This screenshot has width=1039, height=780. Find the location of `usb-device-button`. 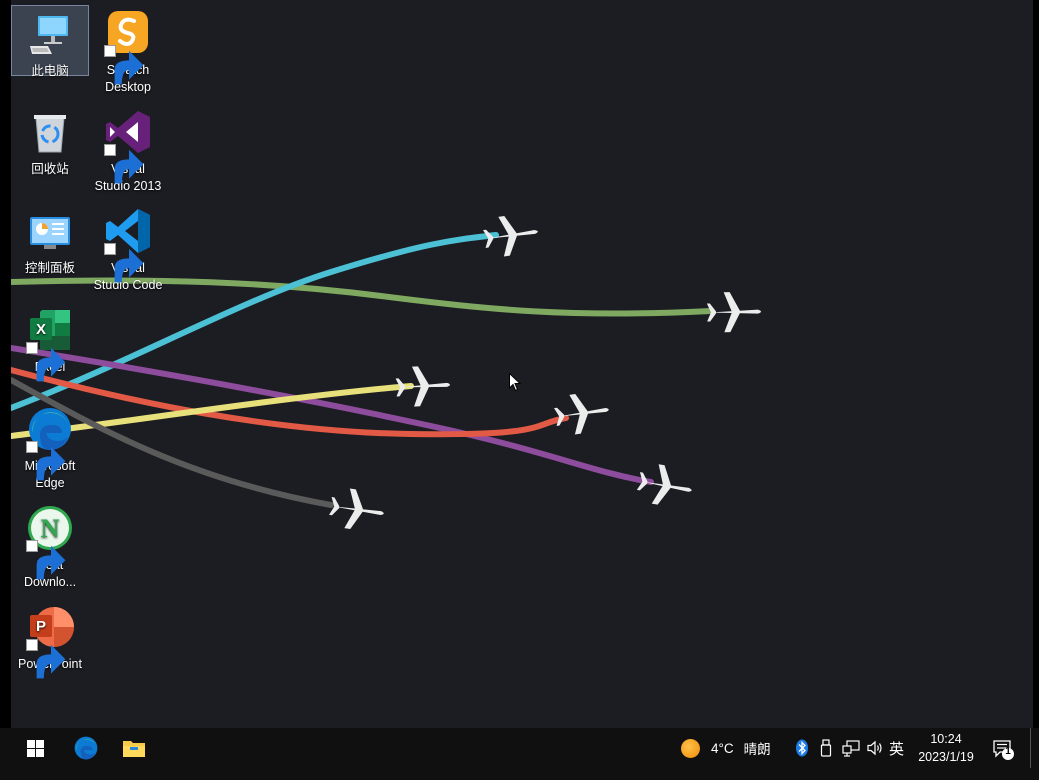

usb-device-button is located at coordinates (826, 748).